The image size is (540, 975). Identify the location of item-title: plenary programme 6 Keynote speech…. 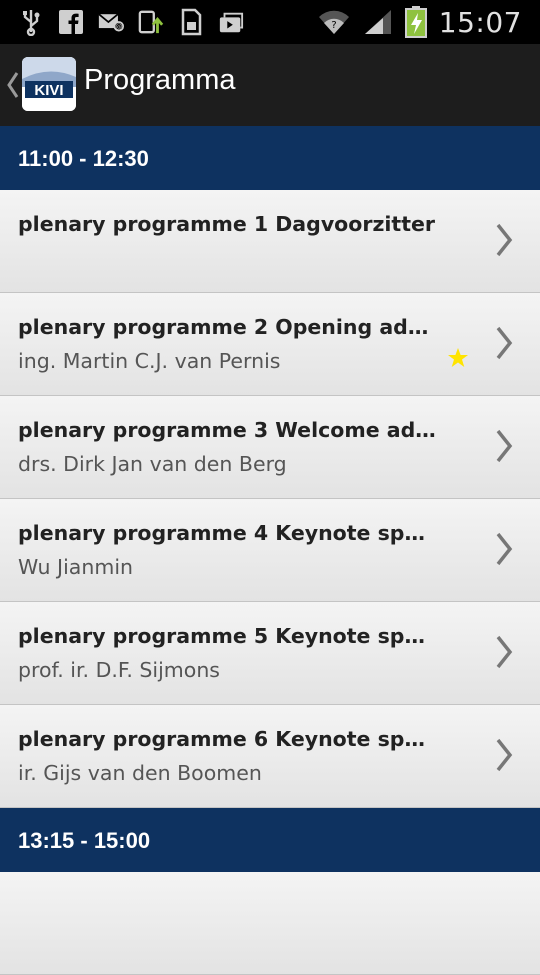
(227, 739).